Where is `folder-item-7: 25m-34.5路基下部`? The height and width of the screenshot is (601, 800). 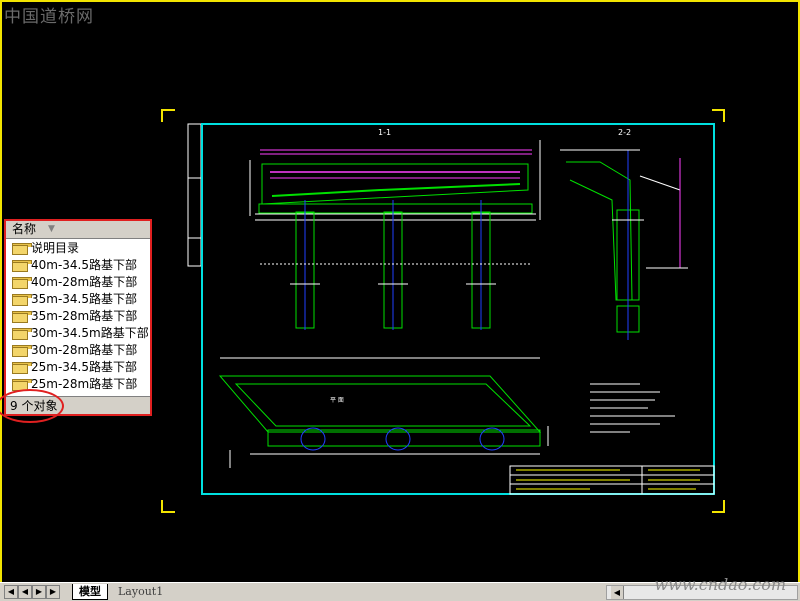
folder-item-7: 25m-34.5路基下部 is located at coordinates (78, 367).